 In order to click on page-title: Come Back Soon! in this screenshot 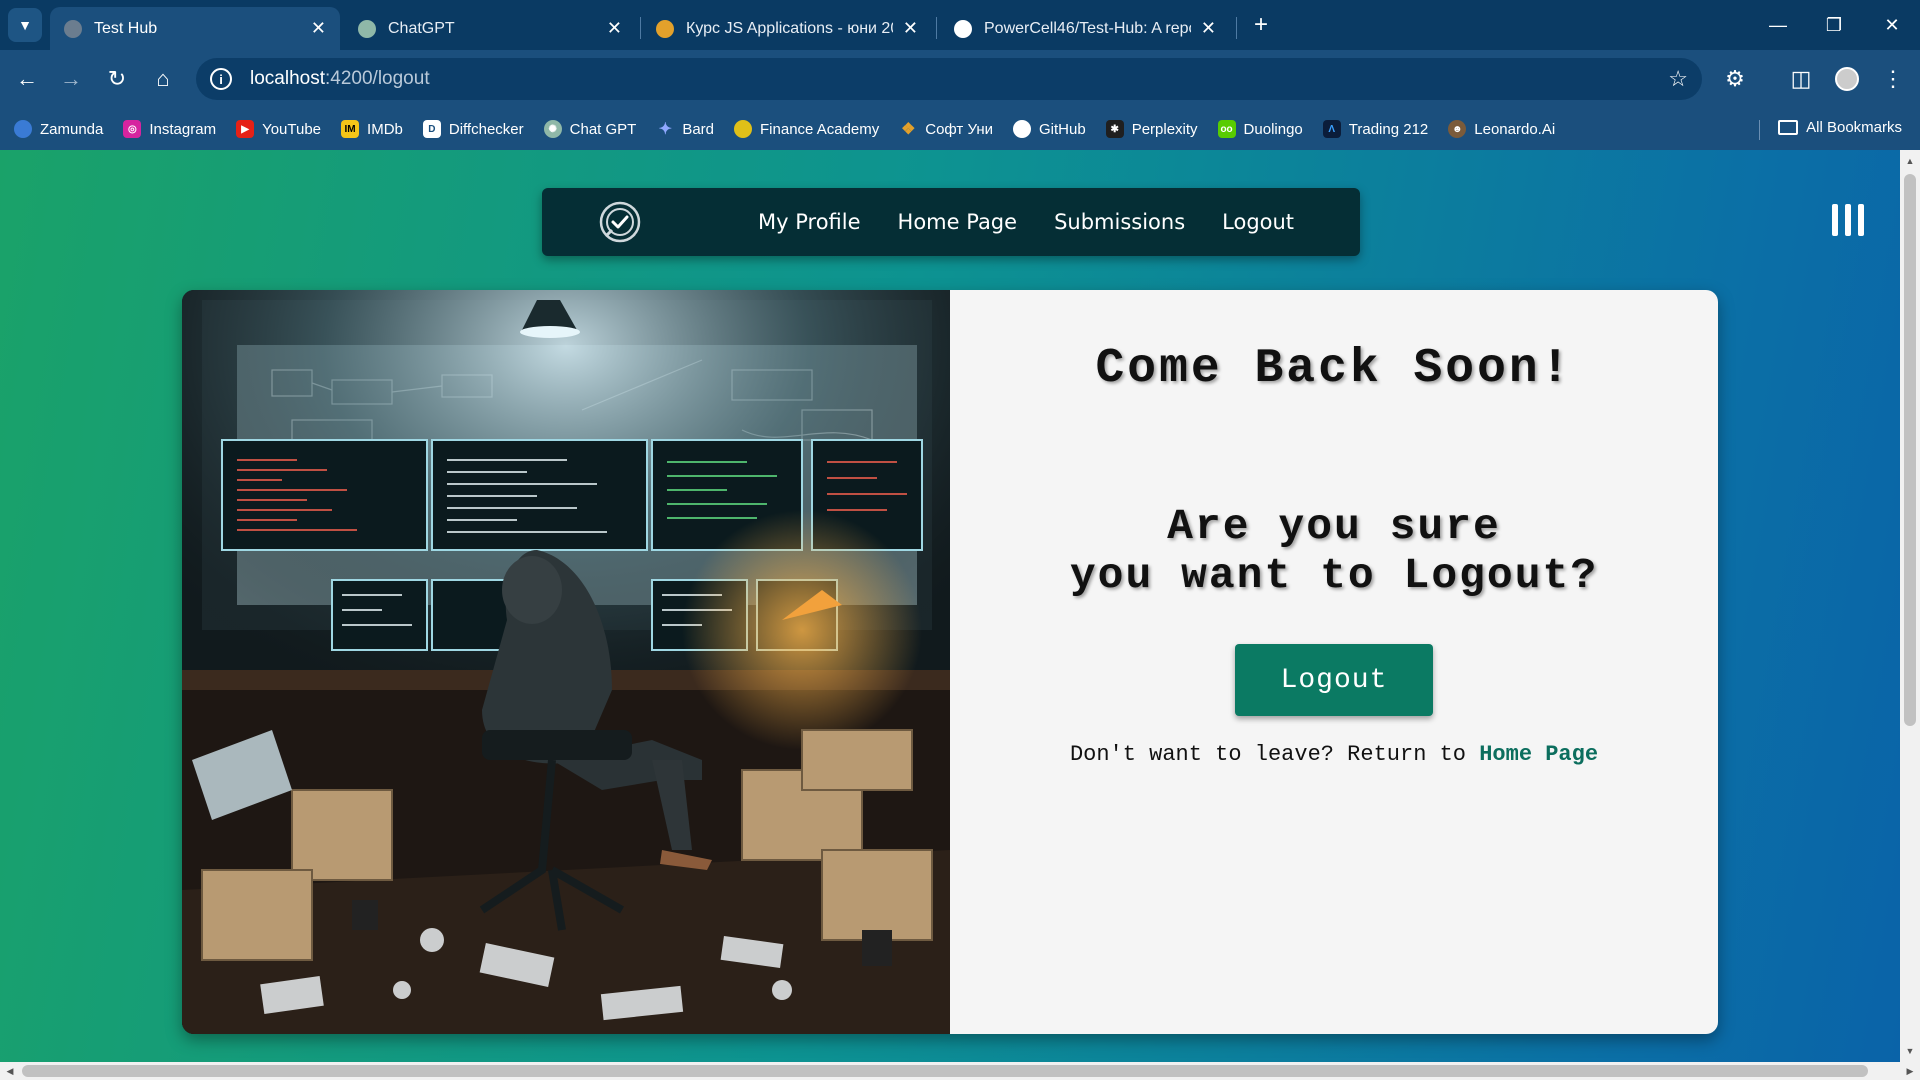, I will do `click(1334, 369)`.